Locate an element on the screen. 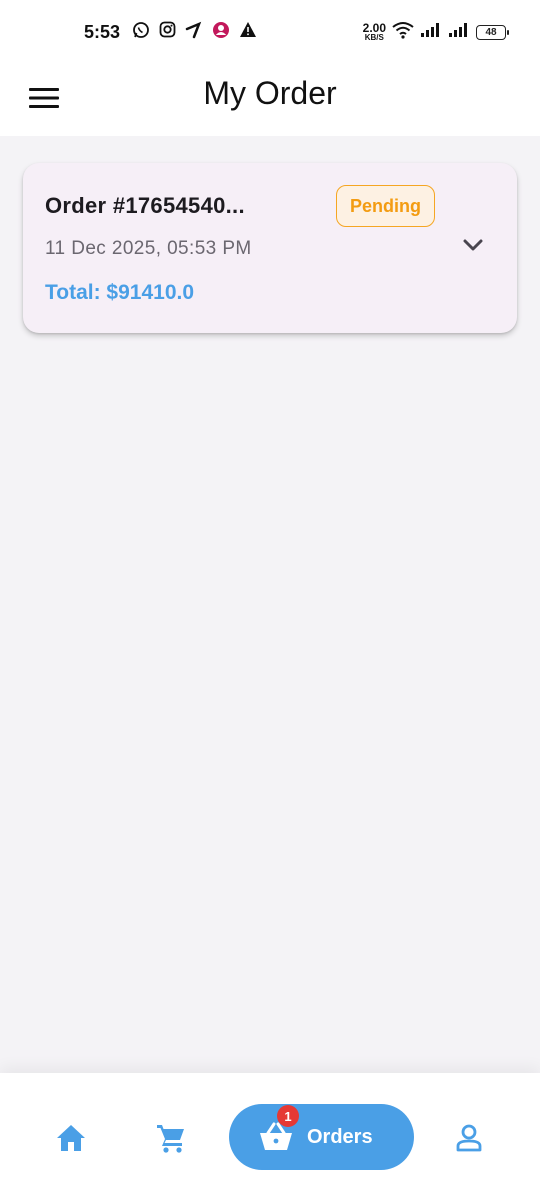  home-icon is located at coordinates (71, 1140).